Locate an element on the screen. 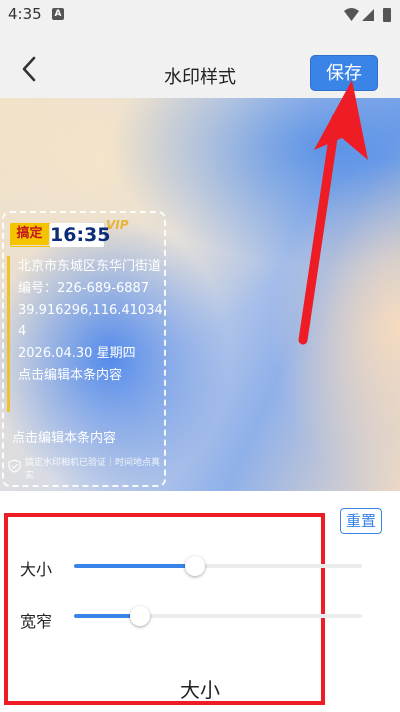 This screenshot has height=712, width=400. size-slider is located at coordinates (218, 566).